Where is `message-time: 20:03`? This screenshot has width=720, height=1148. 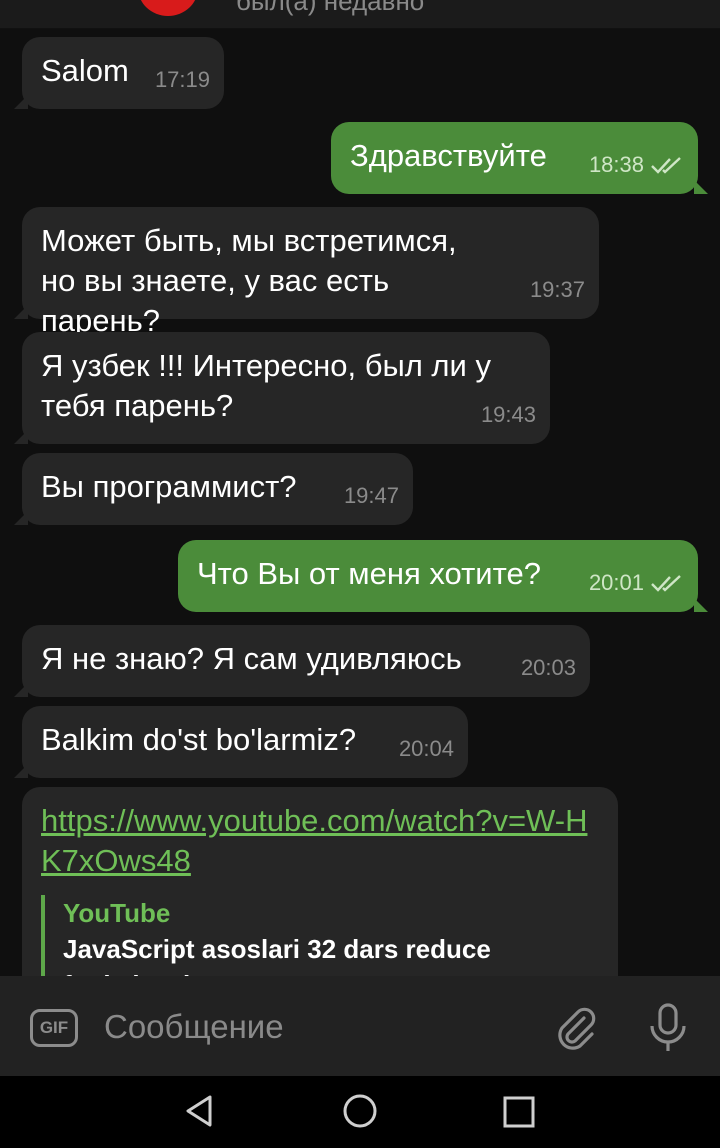 message-time: 20:03 is located at coordinates (548, 667).